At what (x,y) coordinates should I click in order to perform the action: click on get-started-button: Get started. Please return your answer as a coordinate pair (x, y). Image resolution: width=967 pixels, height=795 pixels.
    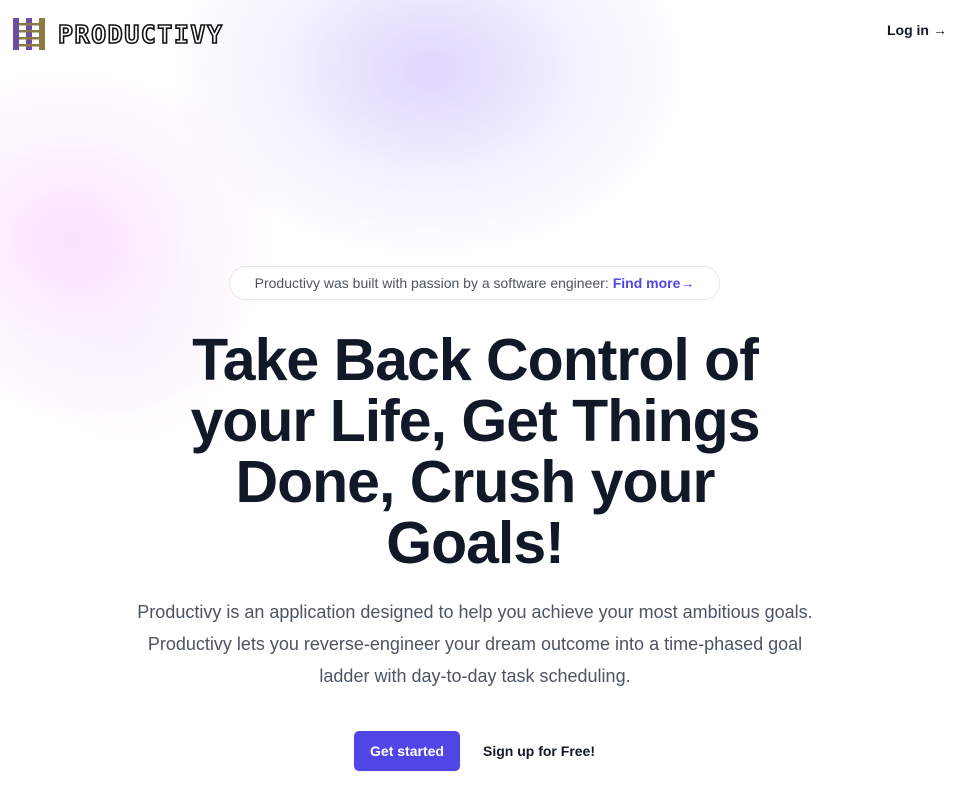
    Looking at the image, I should click on (407, 751).